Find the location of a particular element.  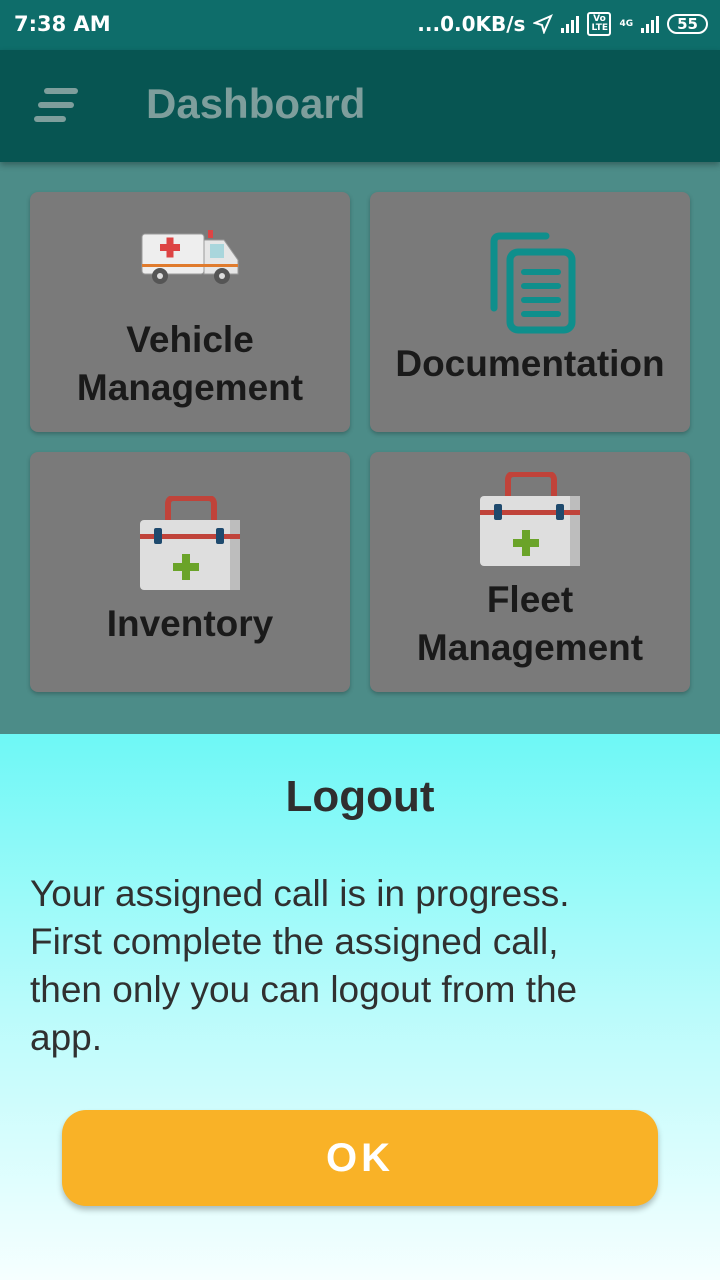

tile-documentation: Documentation is located at coordinates (530, 312).